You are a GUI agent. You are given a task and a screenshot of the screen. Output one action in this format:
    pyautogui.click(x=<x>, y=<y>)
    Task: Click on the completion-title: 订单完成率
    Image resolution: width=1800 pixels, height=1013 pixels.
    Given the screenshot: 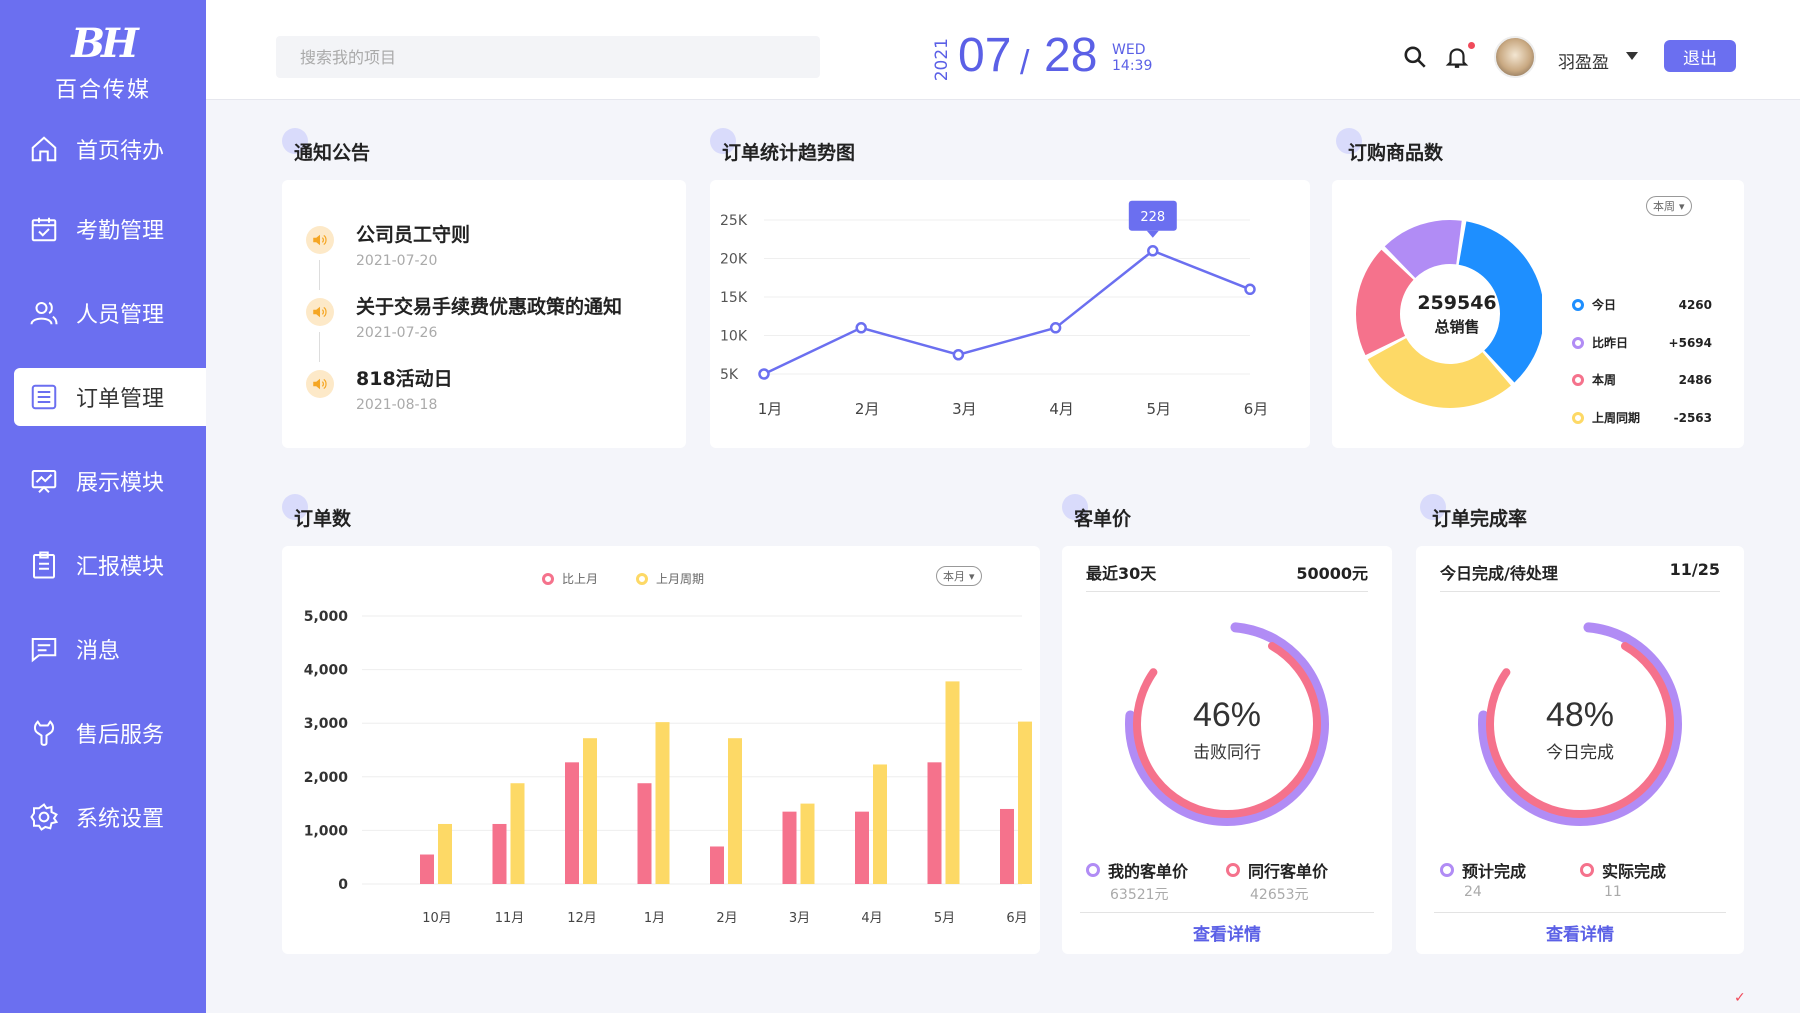 What is the action you would take?
    pyautogui.click(x=1473, y=512)
    